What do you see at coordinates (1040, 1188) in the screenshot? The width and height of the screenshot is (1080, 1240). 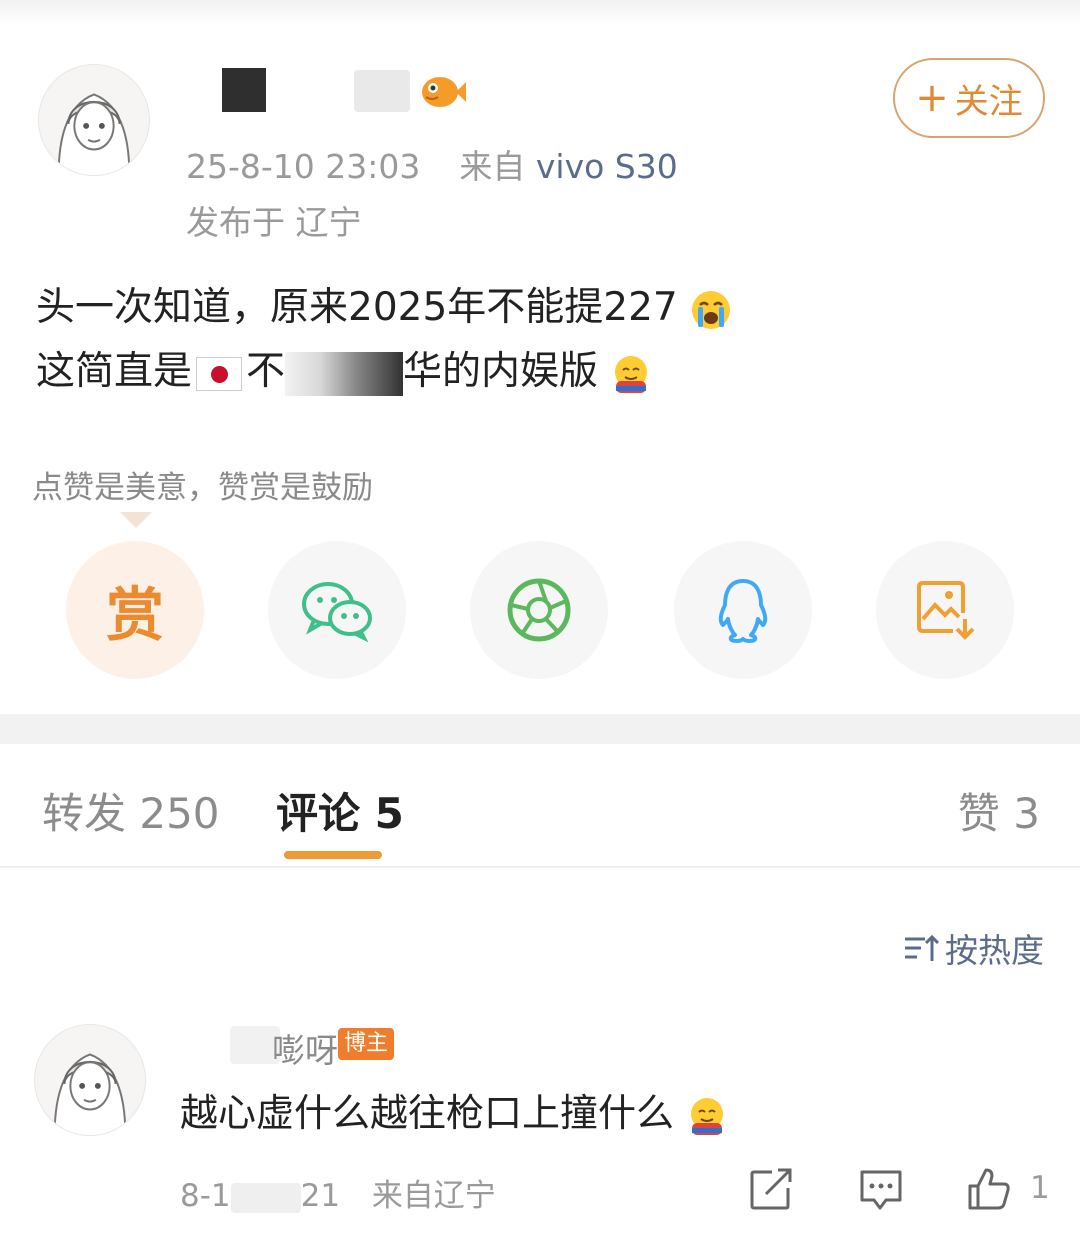 I see `like-count: 1` at bounding box center [1040, 1188].